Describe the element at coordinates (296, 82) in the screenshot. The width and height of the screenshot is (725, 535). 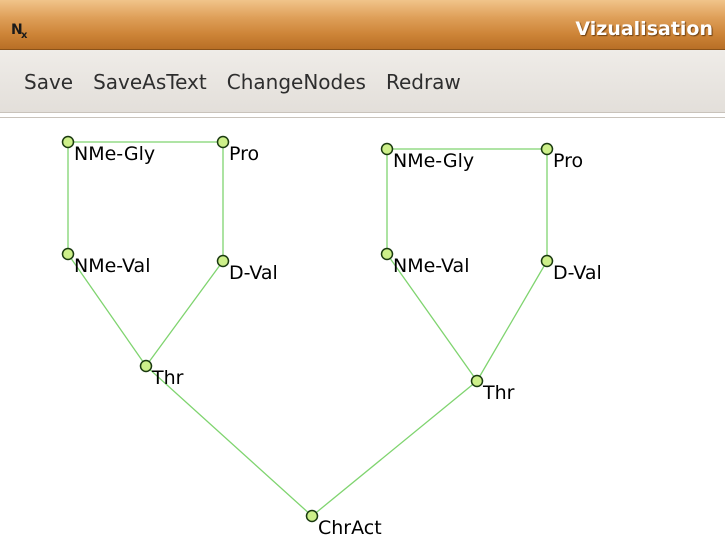
I see `menu-change-nodes: ChangeNodes` at that location.